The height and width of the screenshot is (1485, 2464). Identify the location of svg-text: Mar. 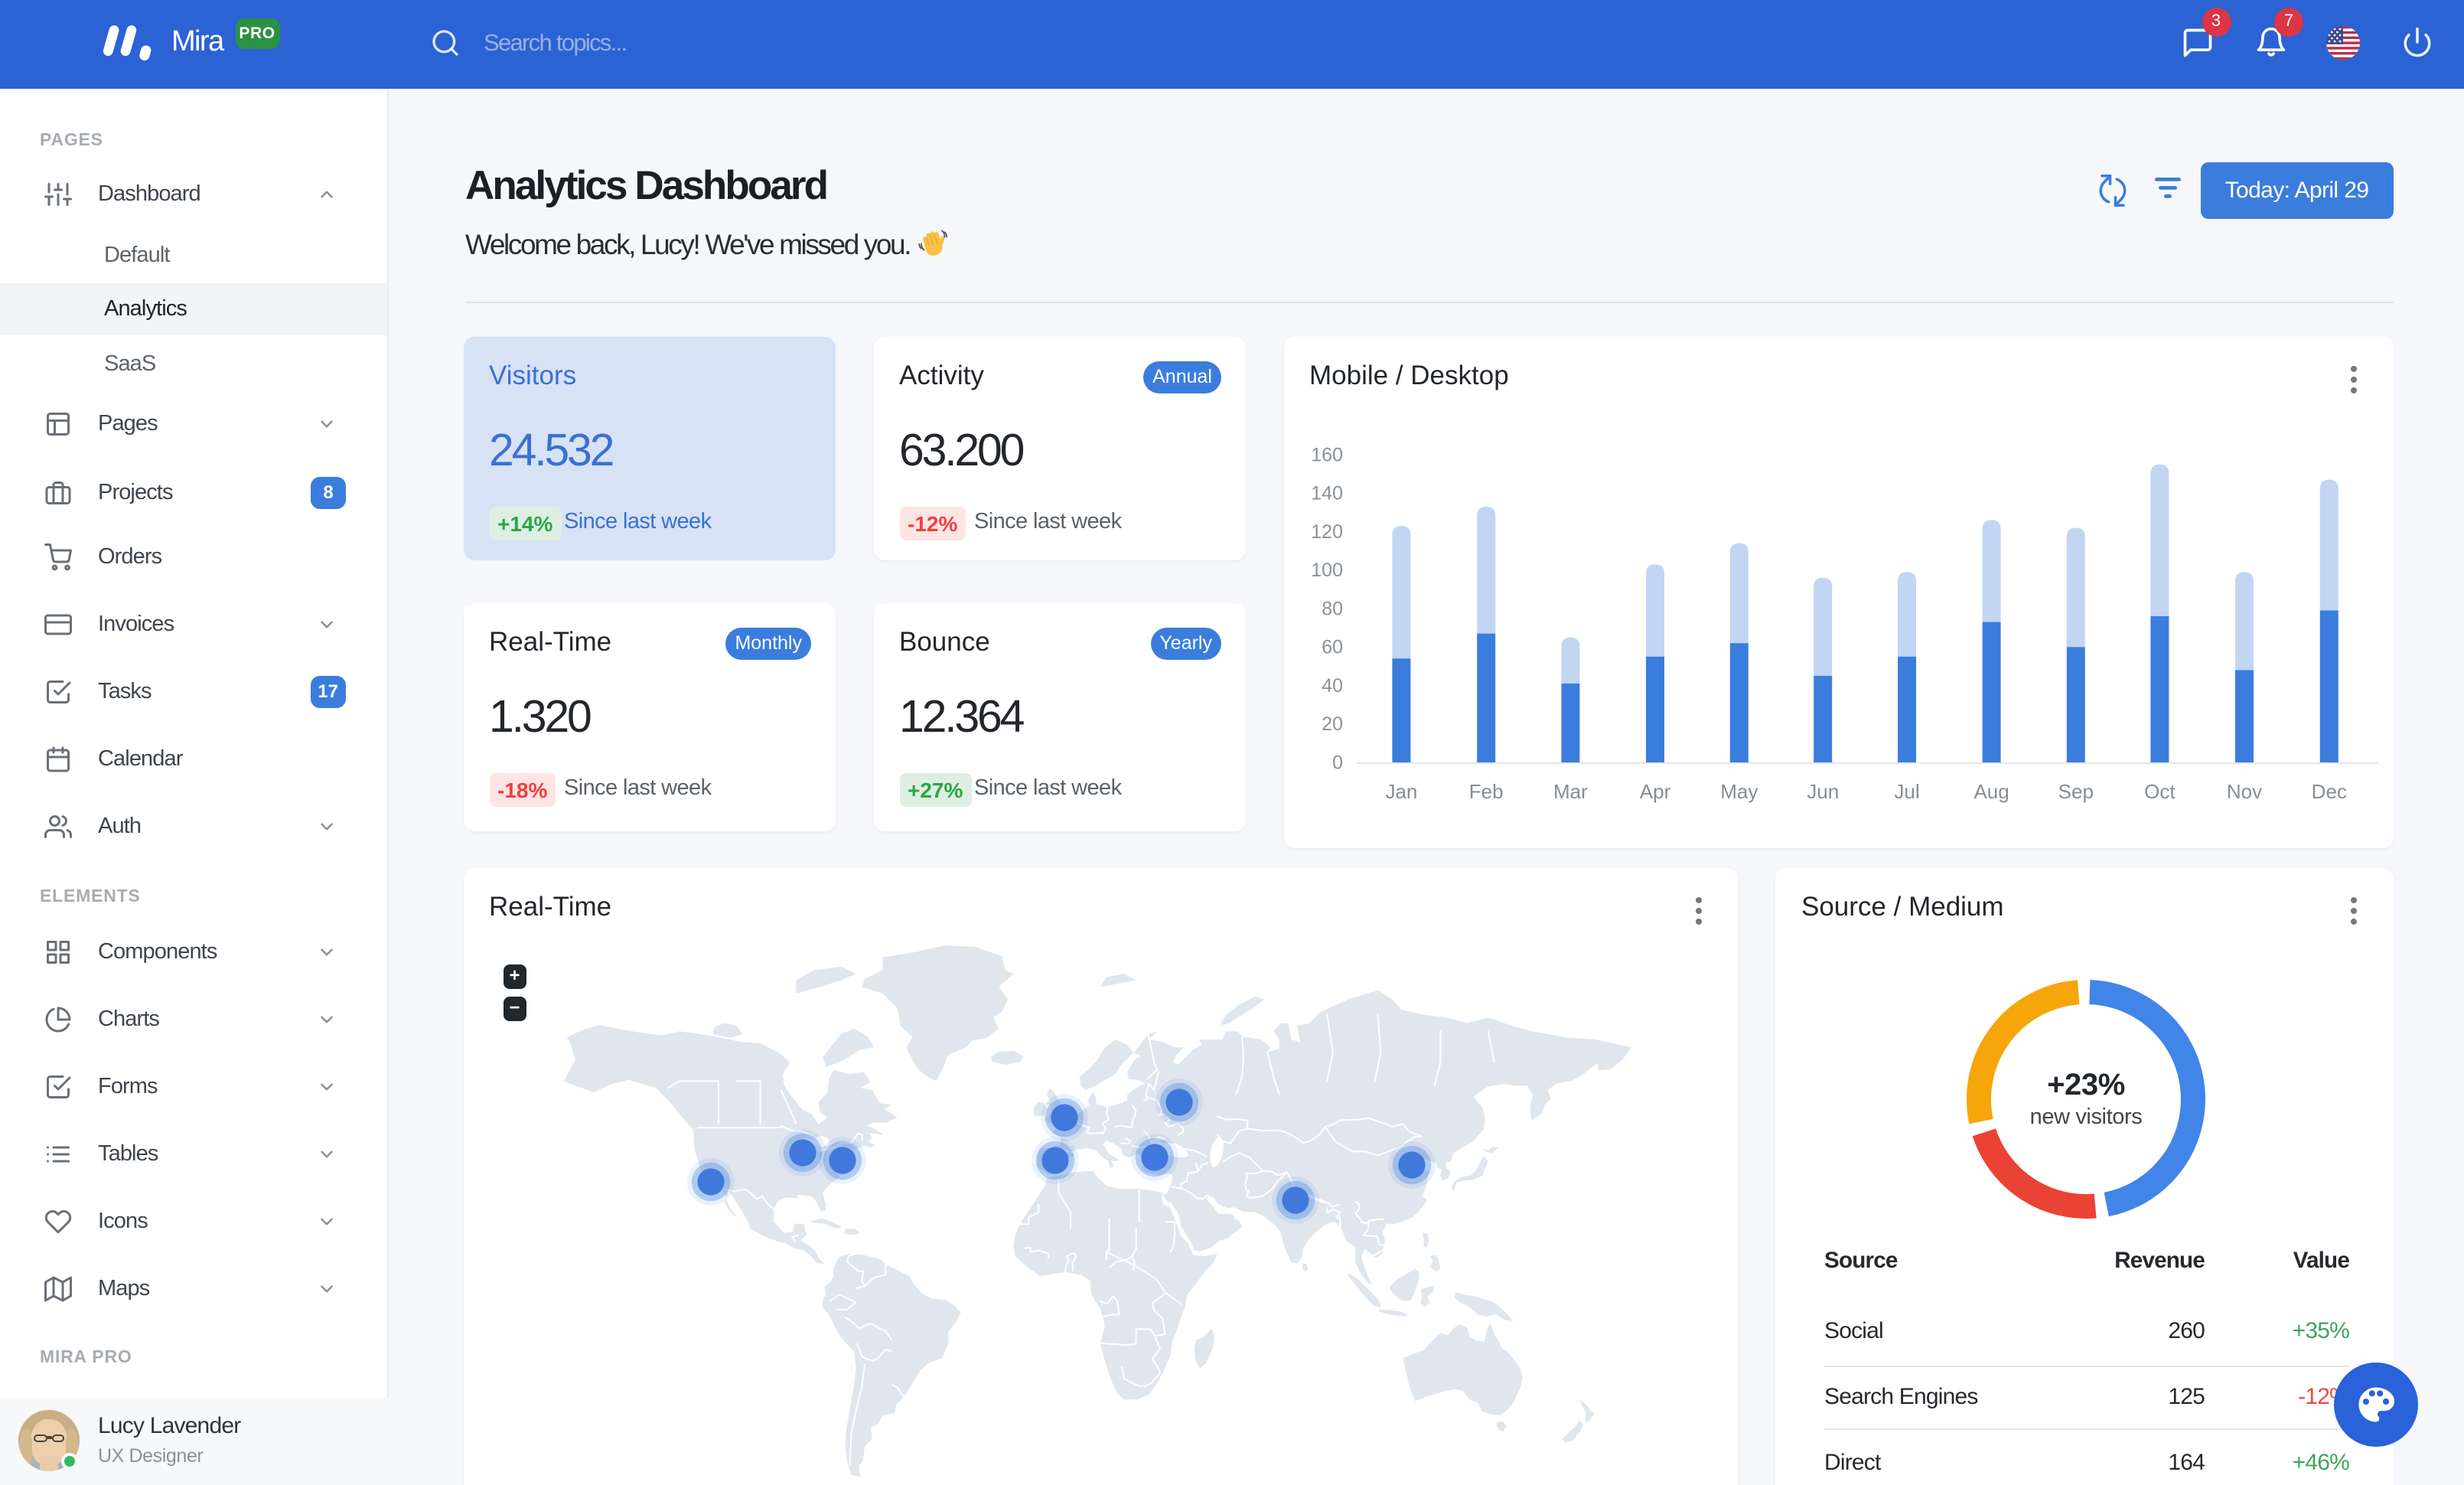
(1570, 791).